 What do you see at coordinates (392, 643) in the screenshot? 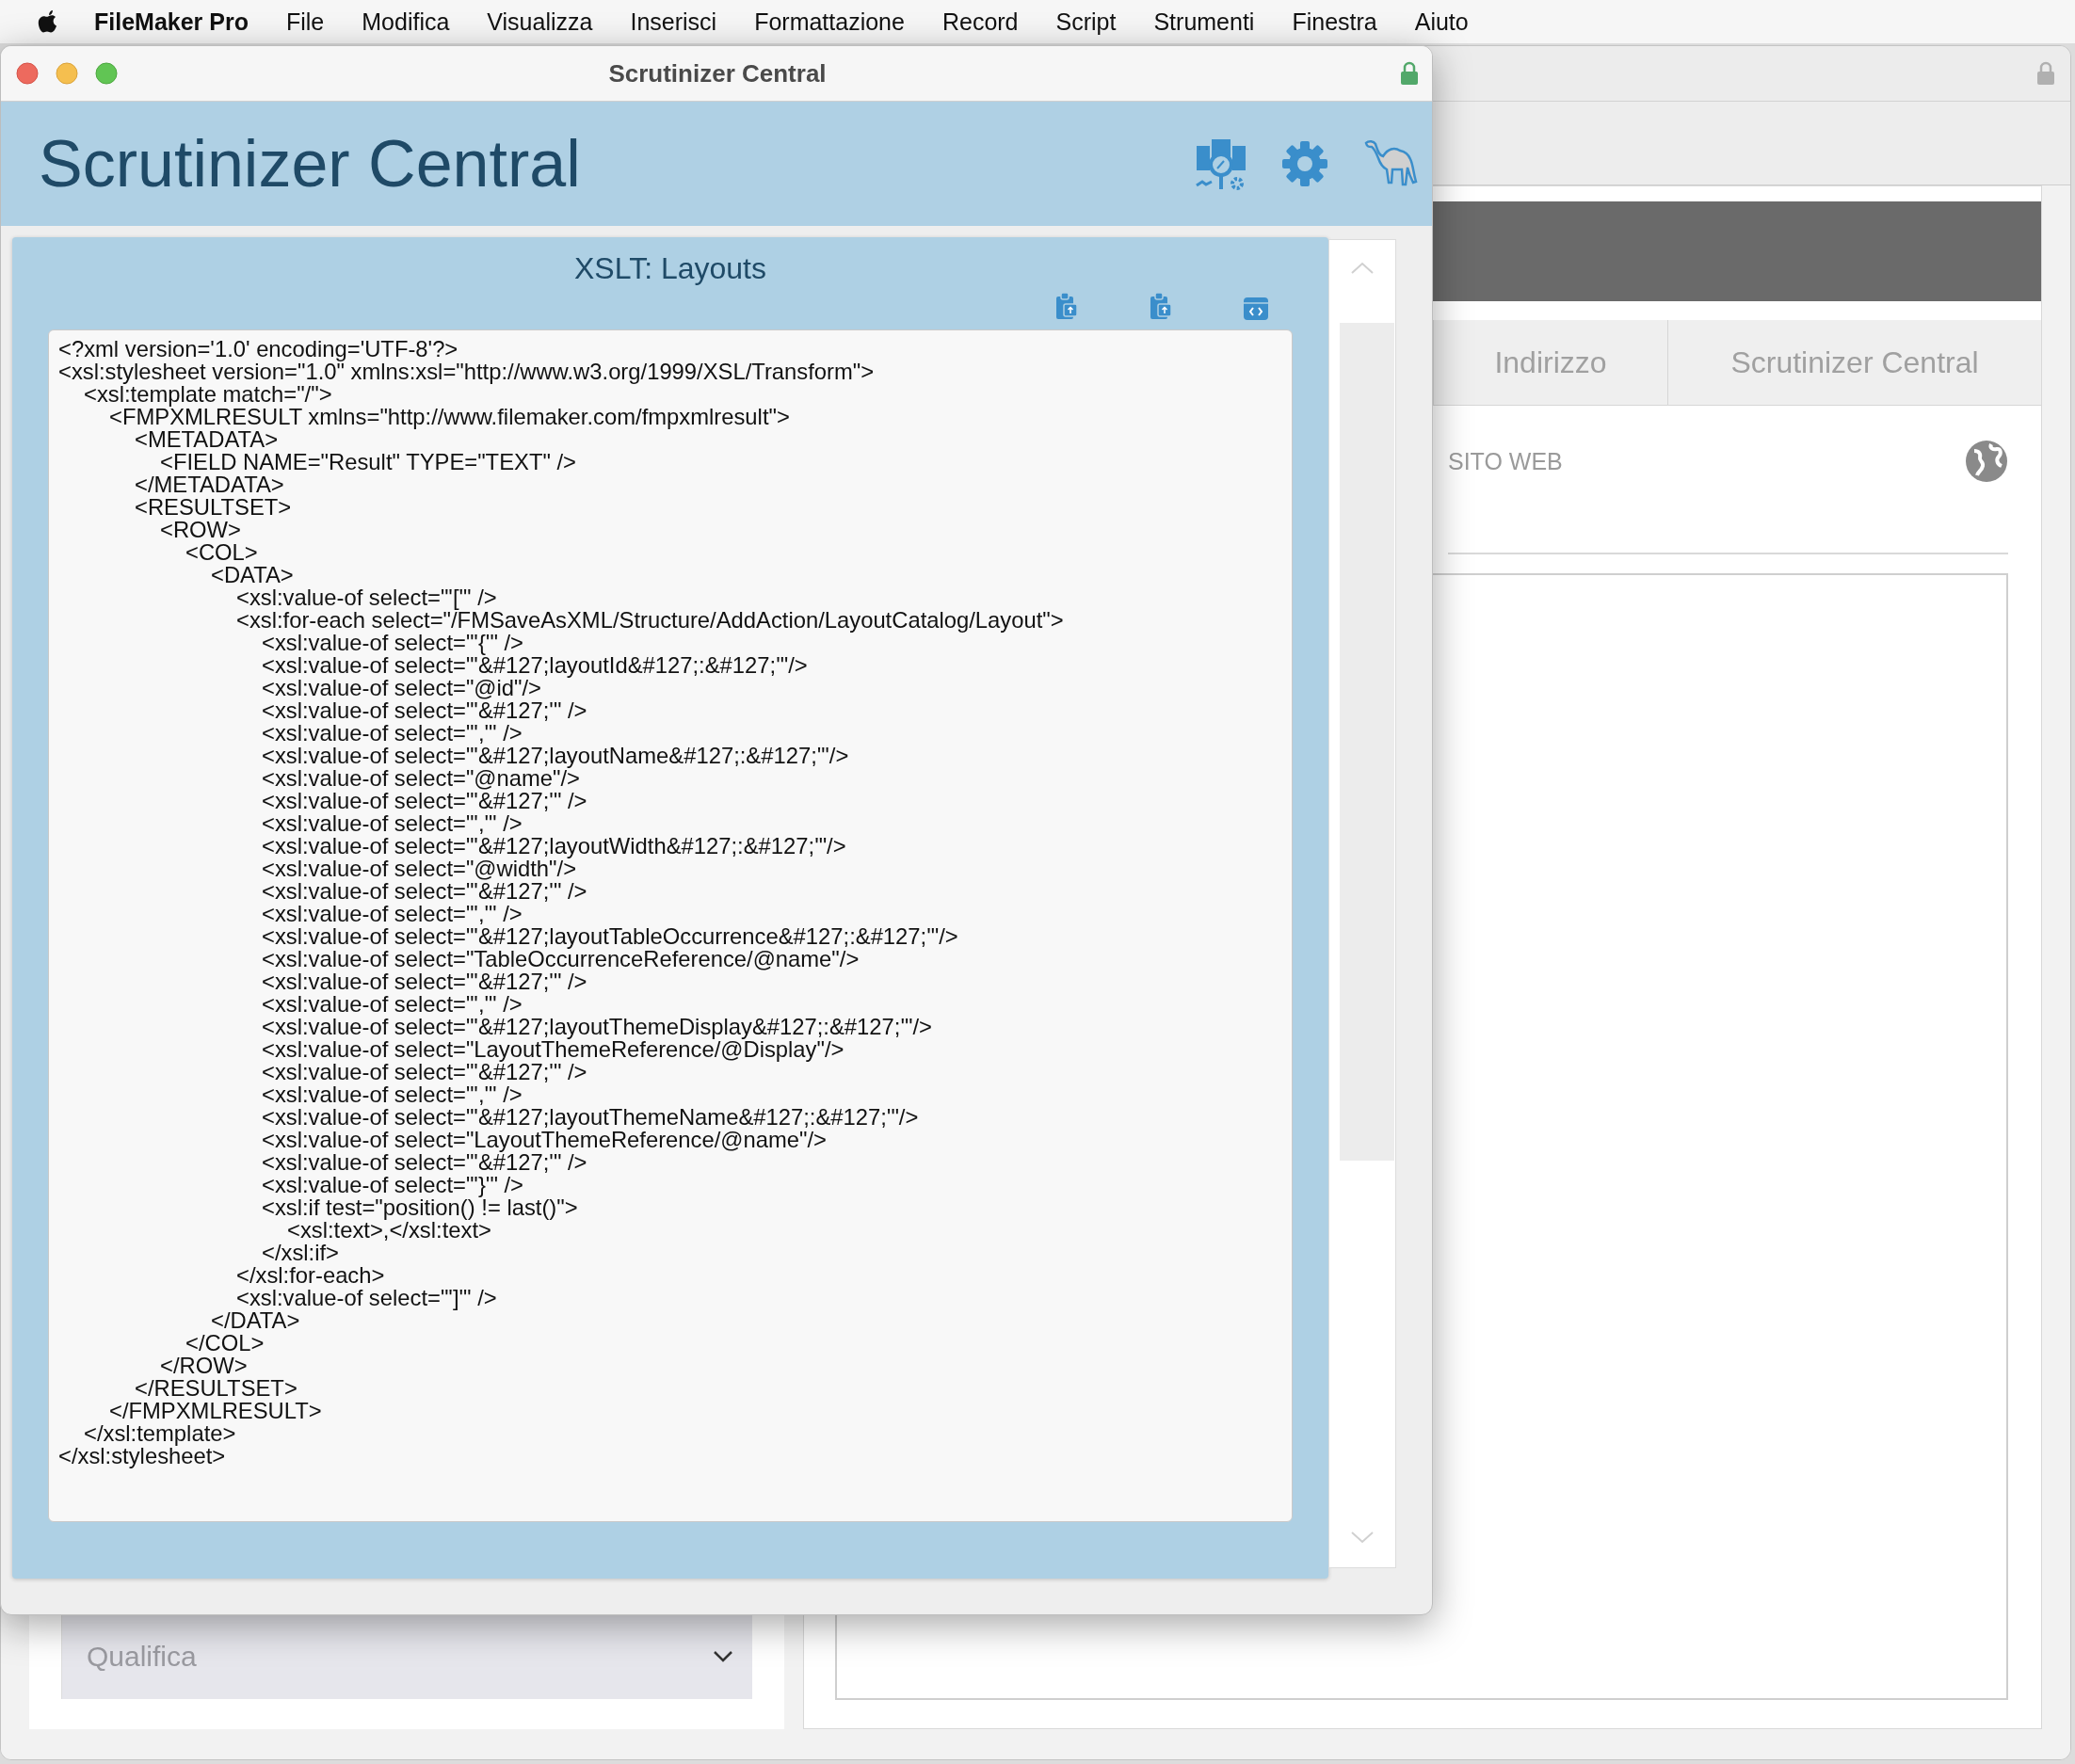
I see `code-line: <xsl:value-of select="'{'" />` at bounding box center [392, 643].